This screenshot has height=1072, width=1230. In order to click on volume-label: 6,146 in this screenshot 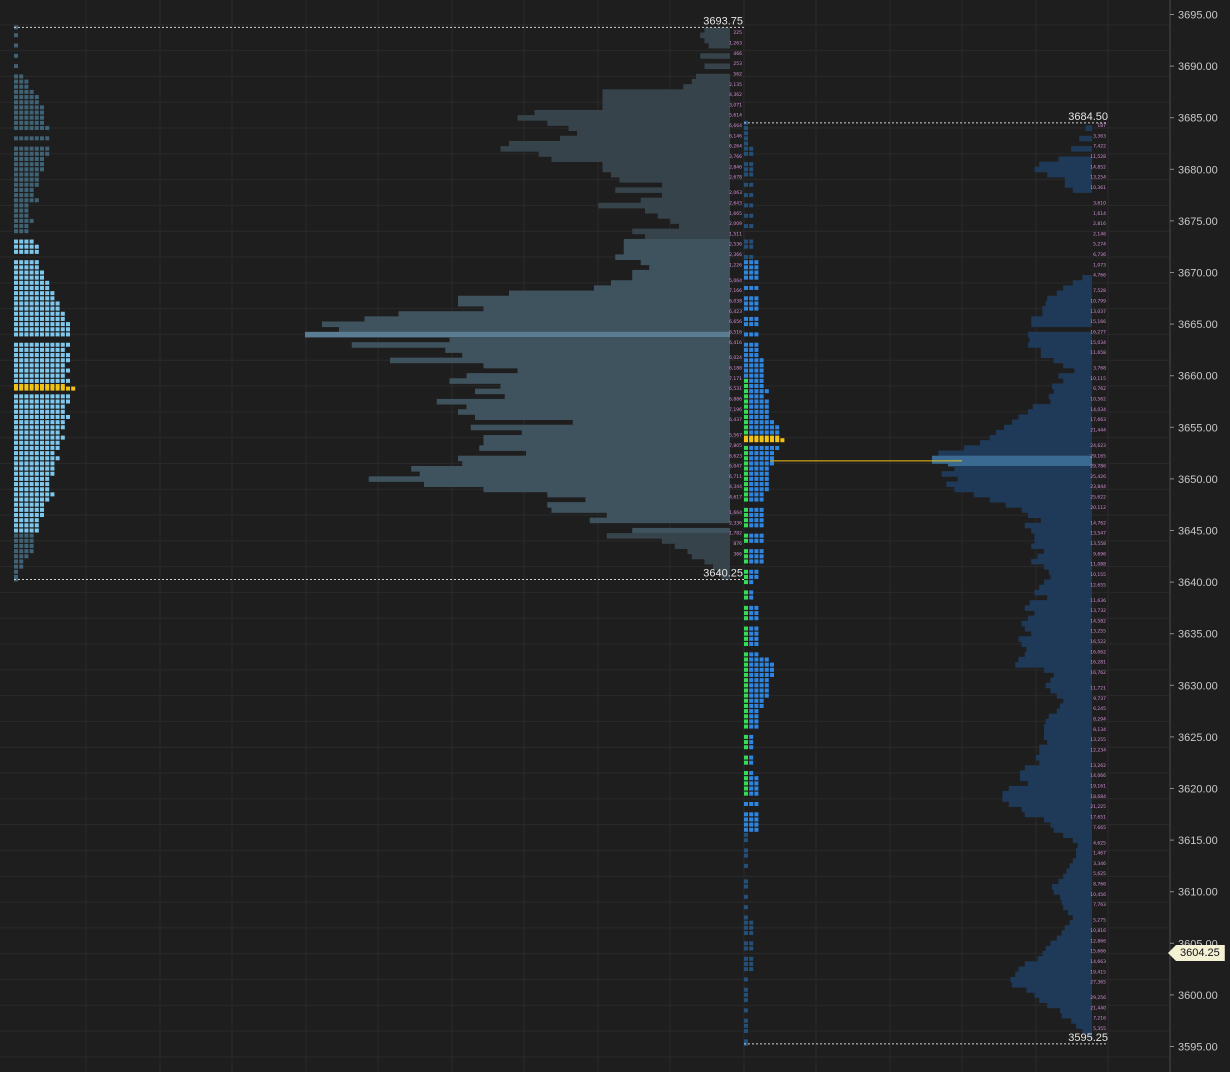, I will do `click(735, 136)`.